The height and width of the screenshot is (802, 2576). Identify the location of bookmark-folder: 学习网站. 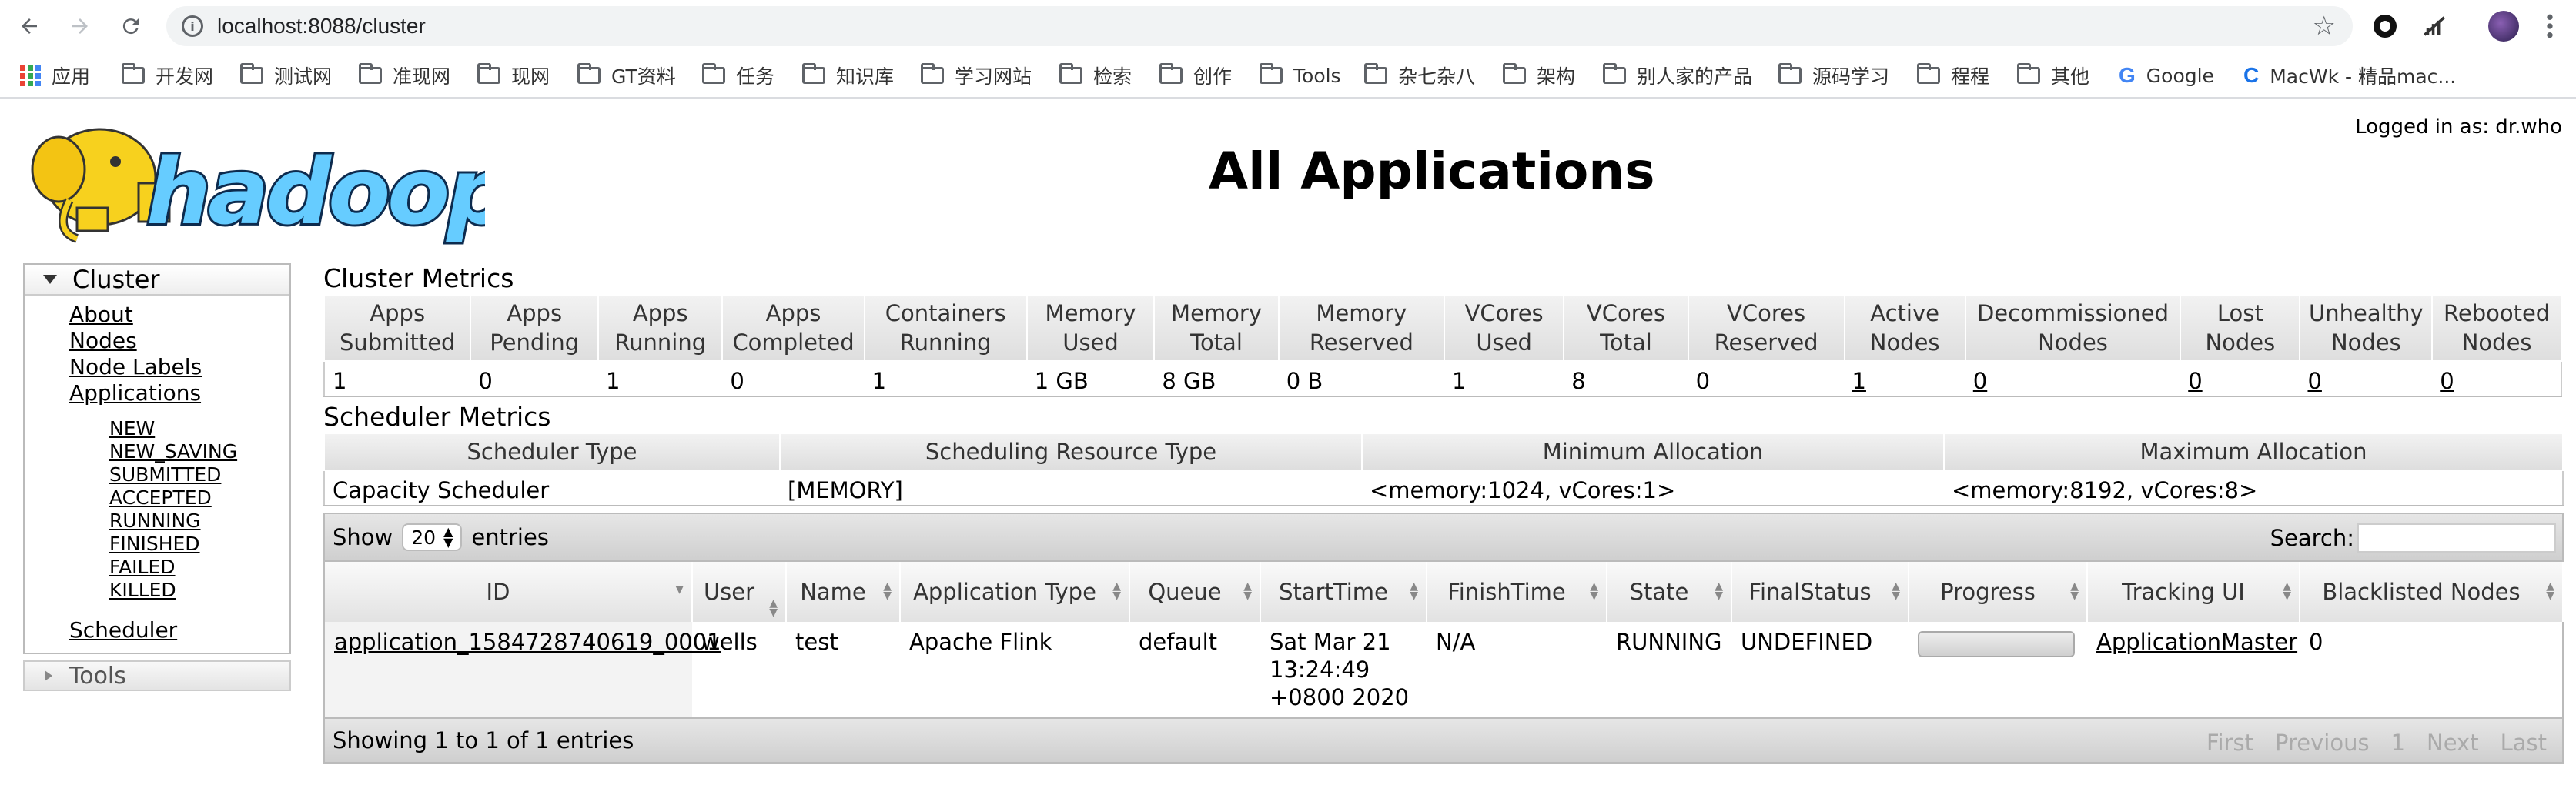
(976, 75).